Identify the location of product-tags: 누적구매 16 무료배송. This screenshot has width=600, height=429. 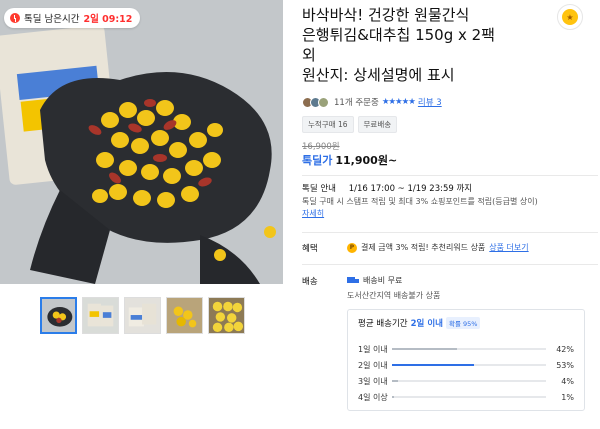
(350, 124).